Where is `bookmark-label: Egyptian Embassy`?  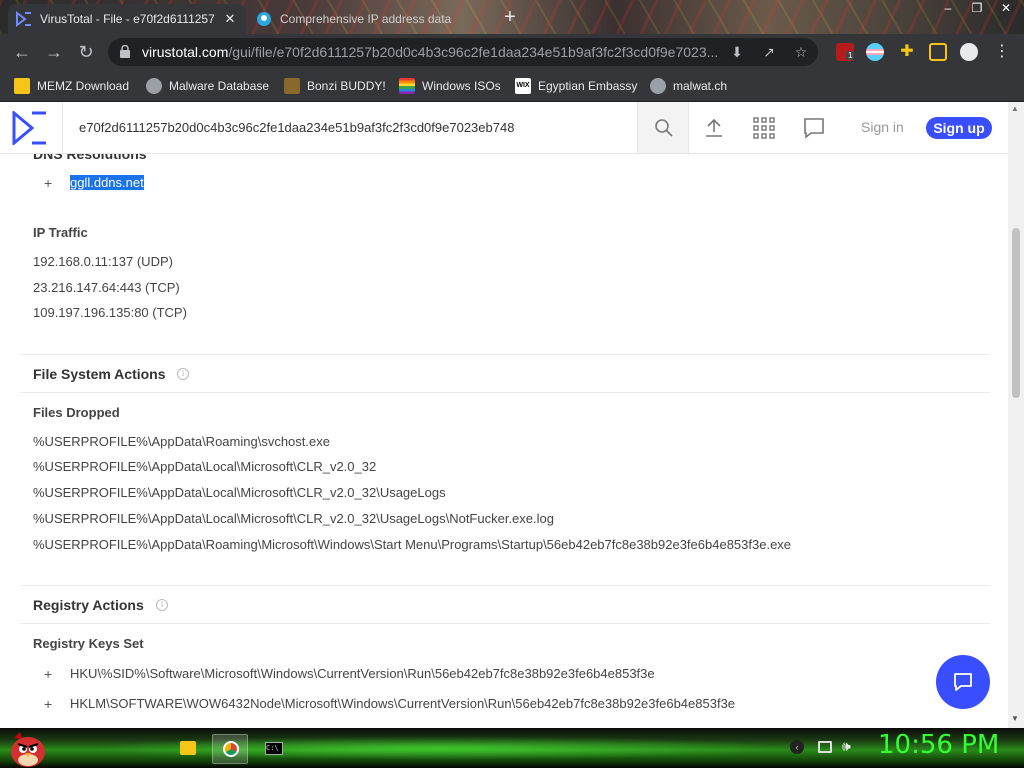 bookmark-label: Egyptian Embassy is located at coordinates (588, 86).